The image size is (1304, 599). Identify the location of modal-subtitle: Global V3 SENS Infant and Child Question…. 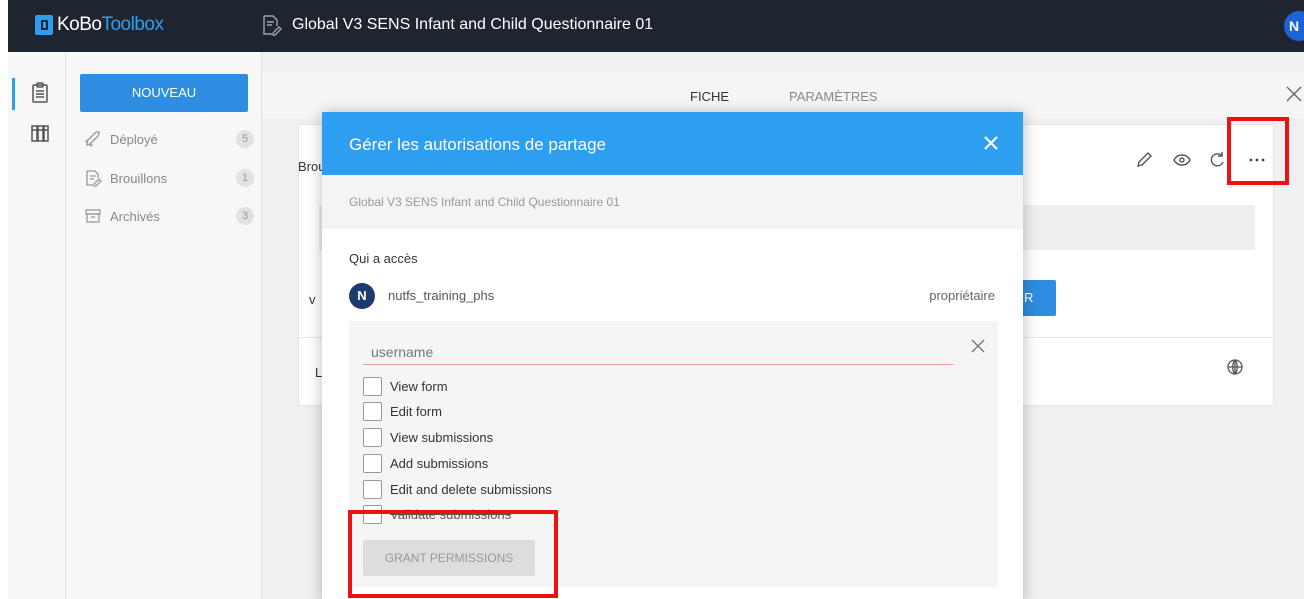
(484, 202).